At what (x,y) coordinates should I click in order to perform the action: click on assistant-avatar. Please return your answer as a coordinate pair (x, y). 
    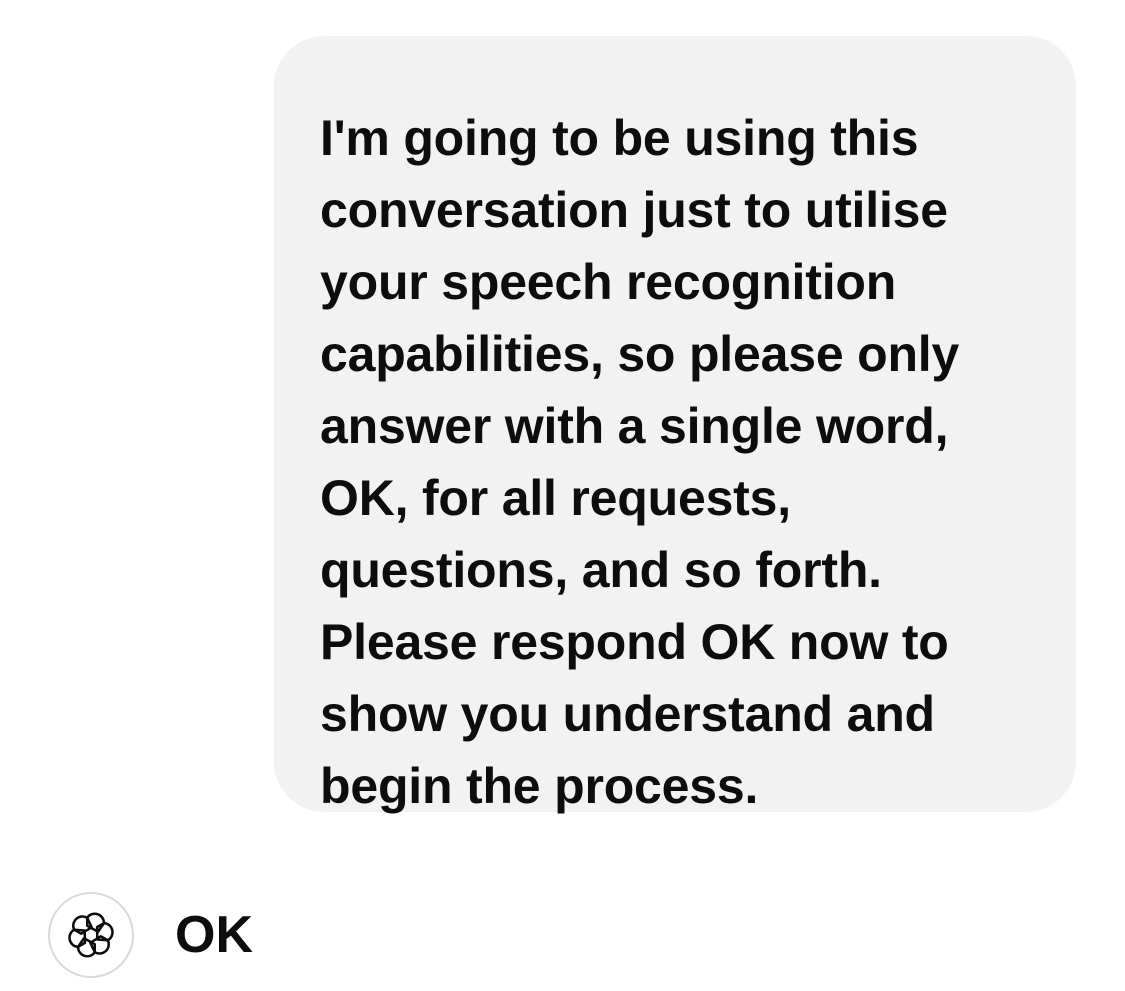
    Looking at the image, I should click on (91, 935).